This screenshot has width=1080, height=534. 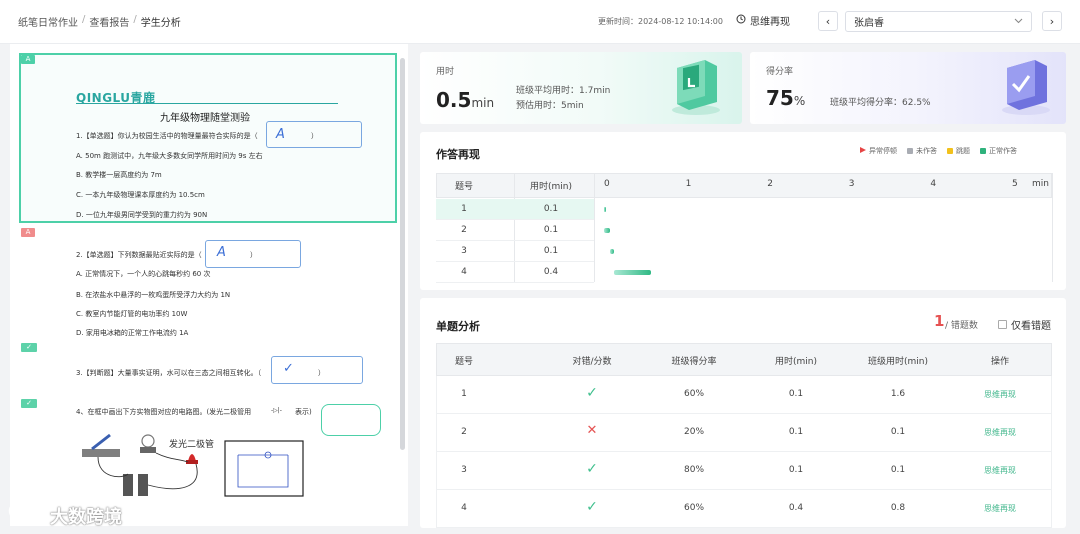 What do you see at coordinates (86, 517) in the screenshot?
I see `watermark-text: 大数跨境` at bounding box center [86, 517].